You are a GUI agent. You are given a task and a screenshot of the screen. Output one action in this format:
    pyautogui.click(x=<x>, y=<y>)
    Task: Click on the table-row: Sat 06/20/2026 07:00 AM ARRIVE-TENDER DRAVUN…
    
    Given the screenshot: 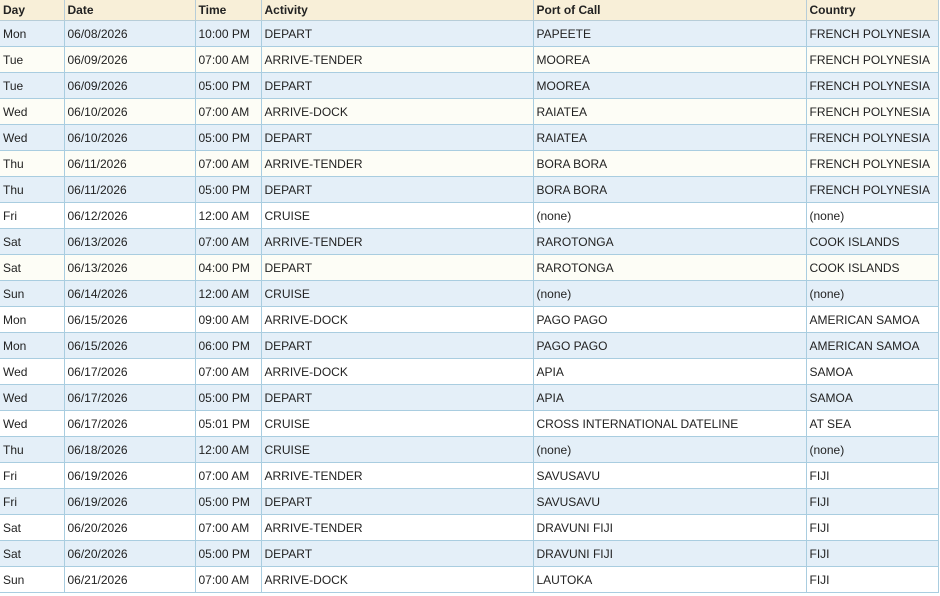 What is the action you would take?
    pyautogui.click(x=469, y=527)
    